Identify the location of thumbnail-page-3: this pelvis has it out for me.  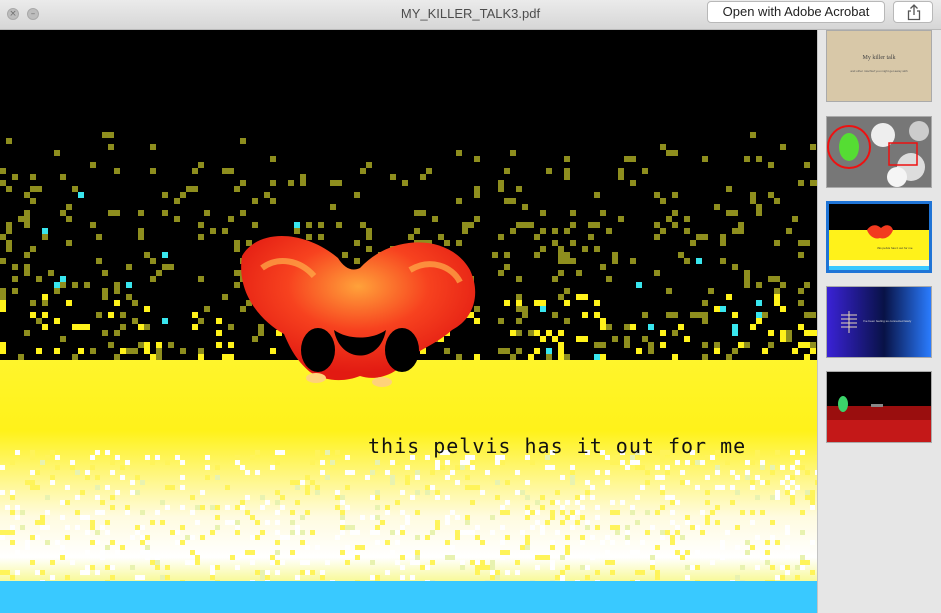
(879, 237).